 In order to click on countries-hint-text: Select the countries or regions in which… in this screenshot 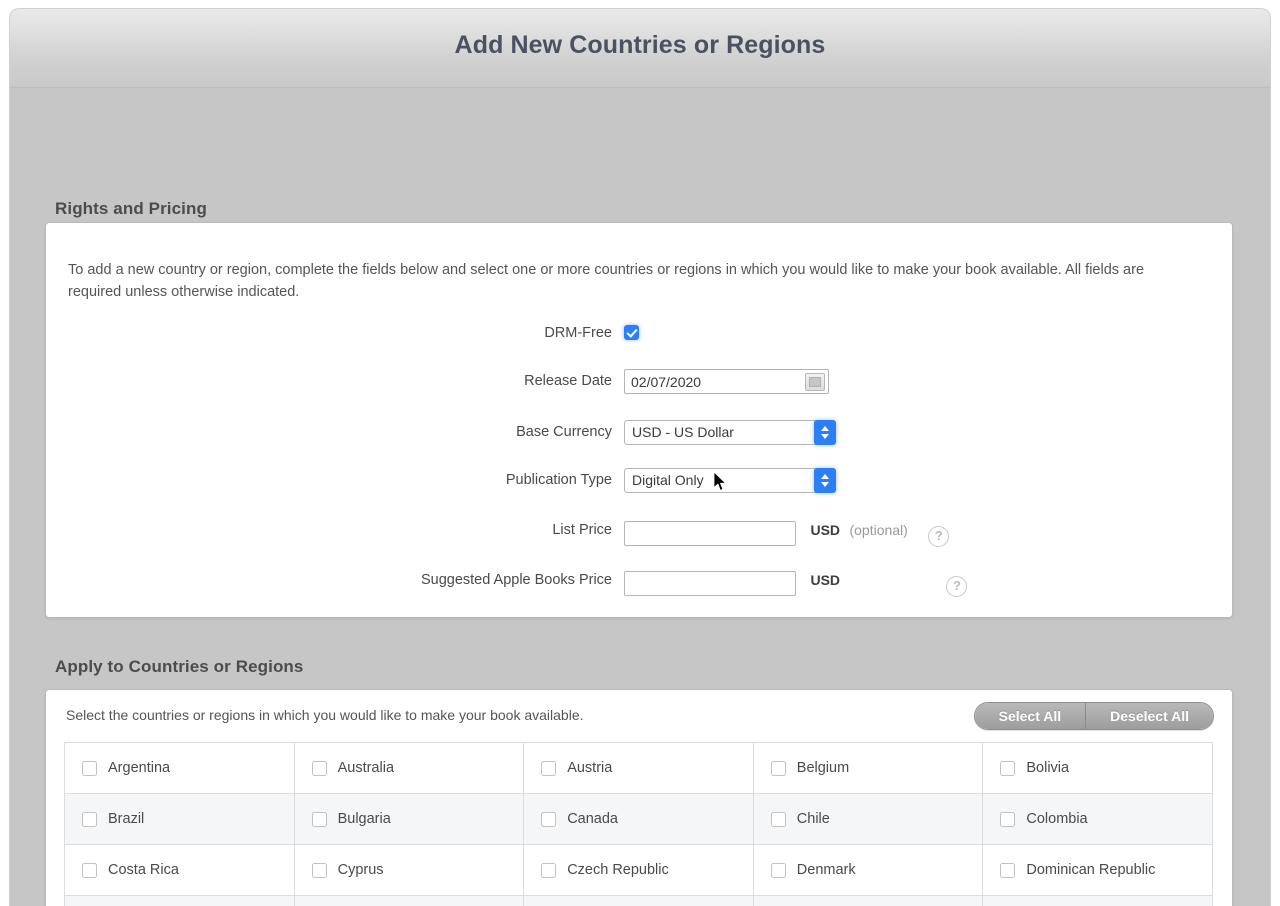, I will do `click(325, 715)`.